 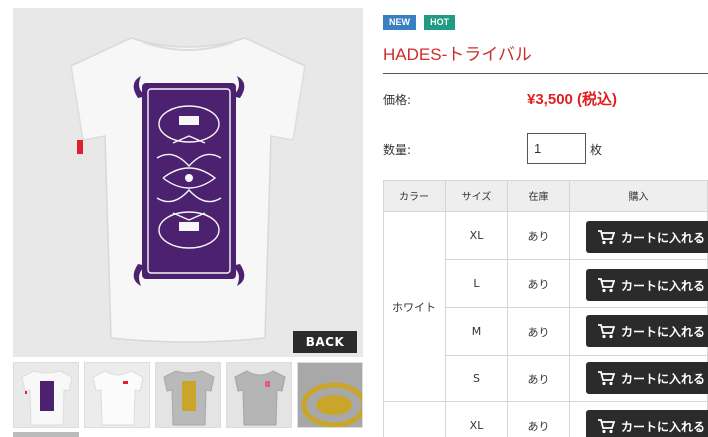 I want to click on price-label: 価格:, so click(x=397, y=100).